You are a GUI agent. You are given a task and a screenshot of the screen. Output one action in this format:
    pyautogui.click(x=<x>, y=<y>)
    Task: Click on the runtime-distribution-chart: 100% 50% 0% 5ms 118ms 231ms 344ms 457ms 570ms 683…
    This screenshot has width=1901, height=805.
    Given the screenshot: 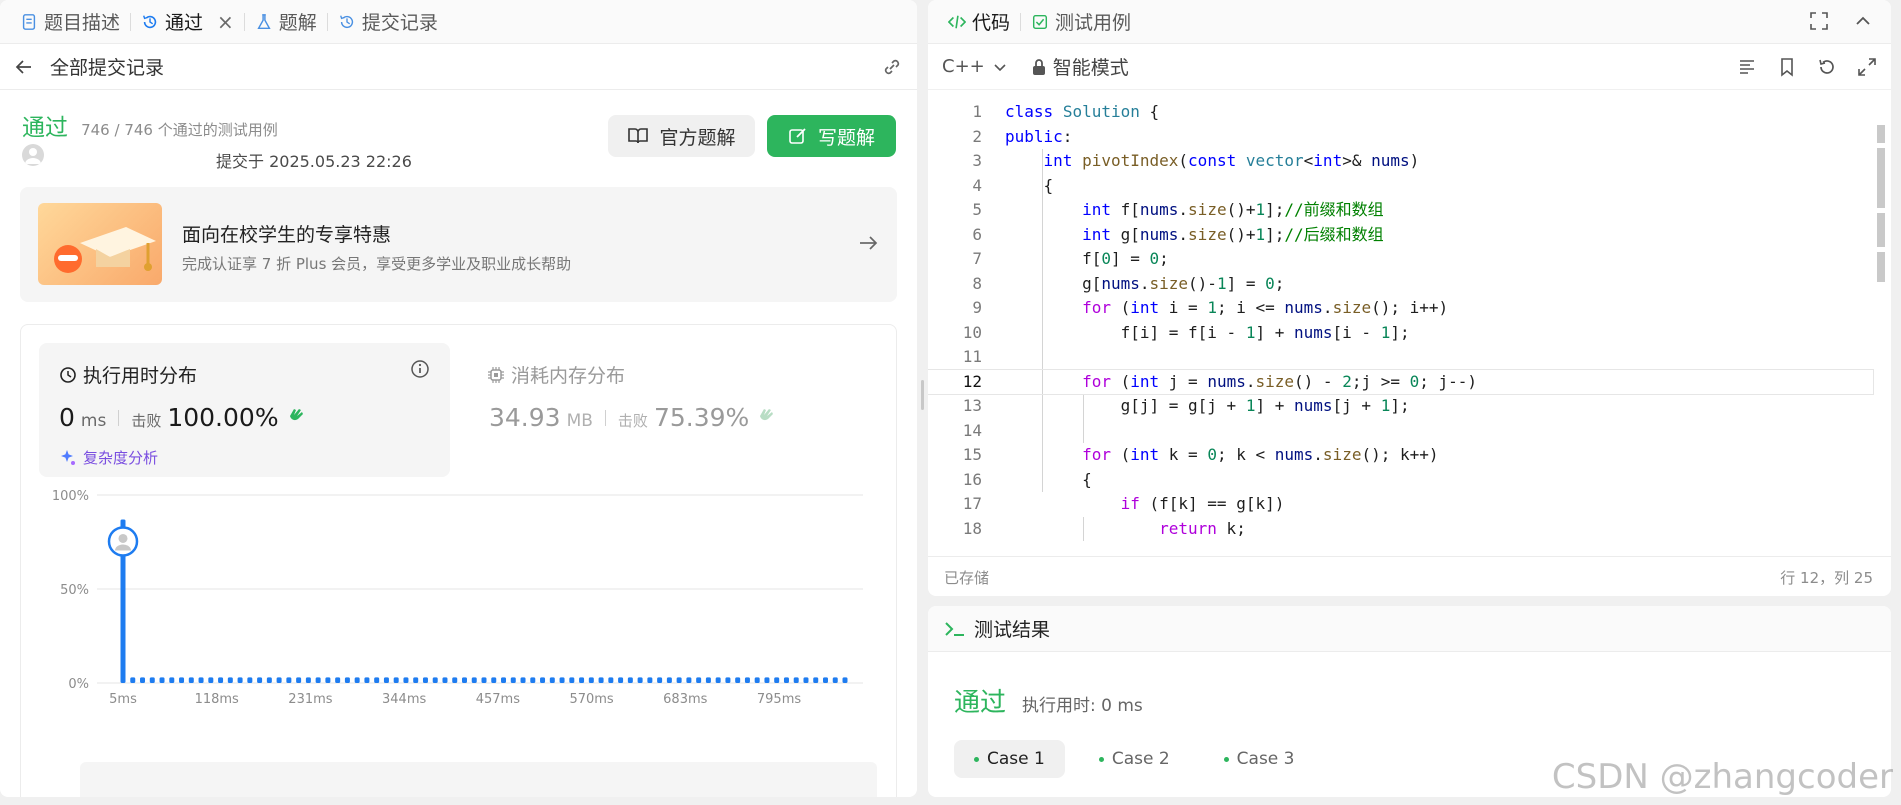 What is the action you would take?
    pyautogui.click(x=459, y=605)
    